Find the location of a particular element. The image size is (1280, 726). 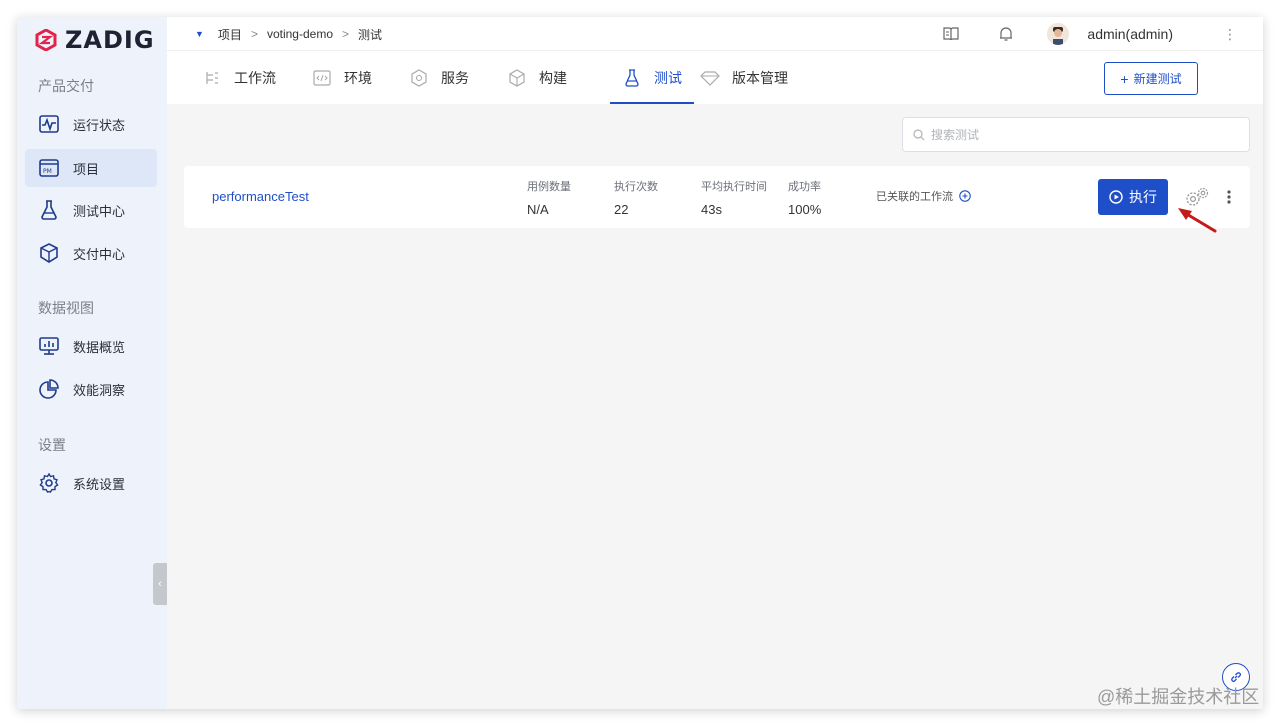

project-icon: PM is located at coordinates (49, 168).